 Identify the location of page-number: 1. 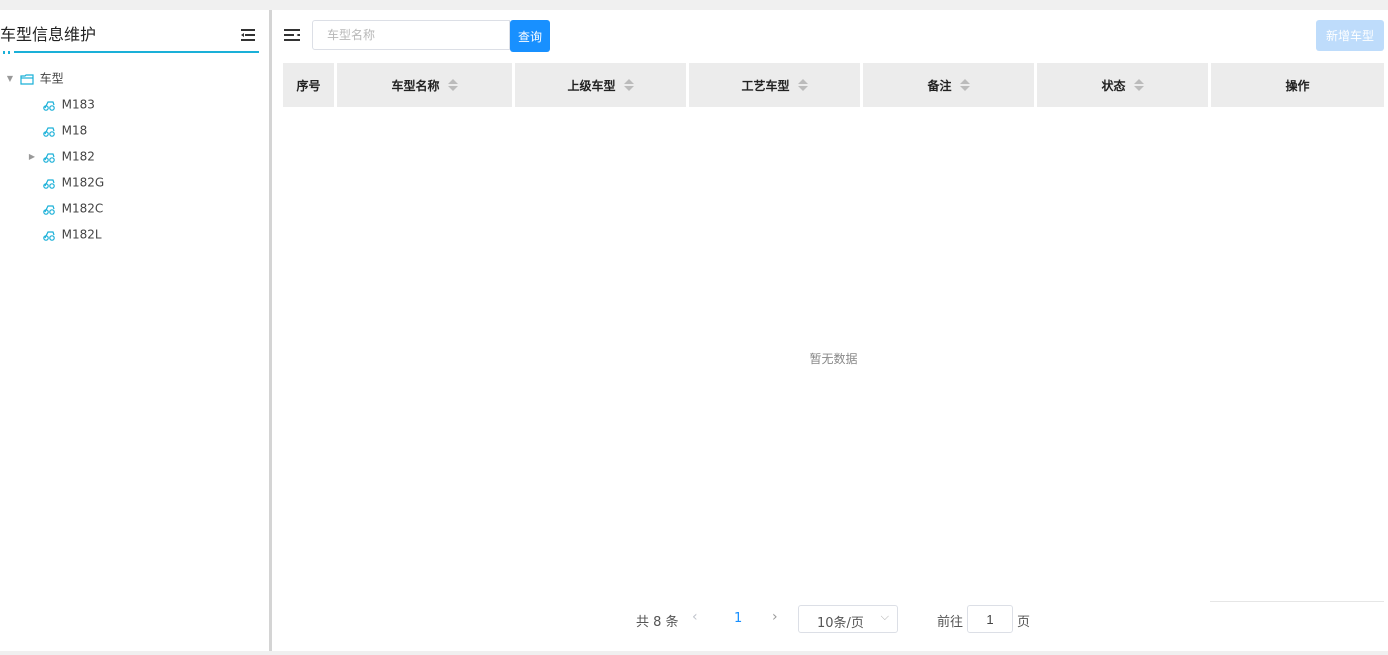
(738, 618).